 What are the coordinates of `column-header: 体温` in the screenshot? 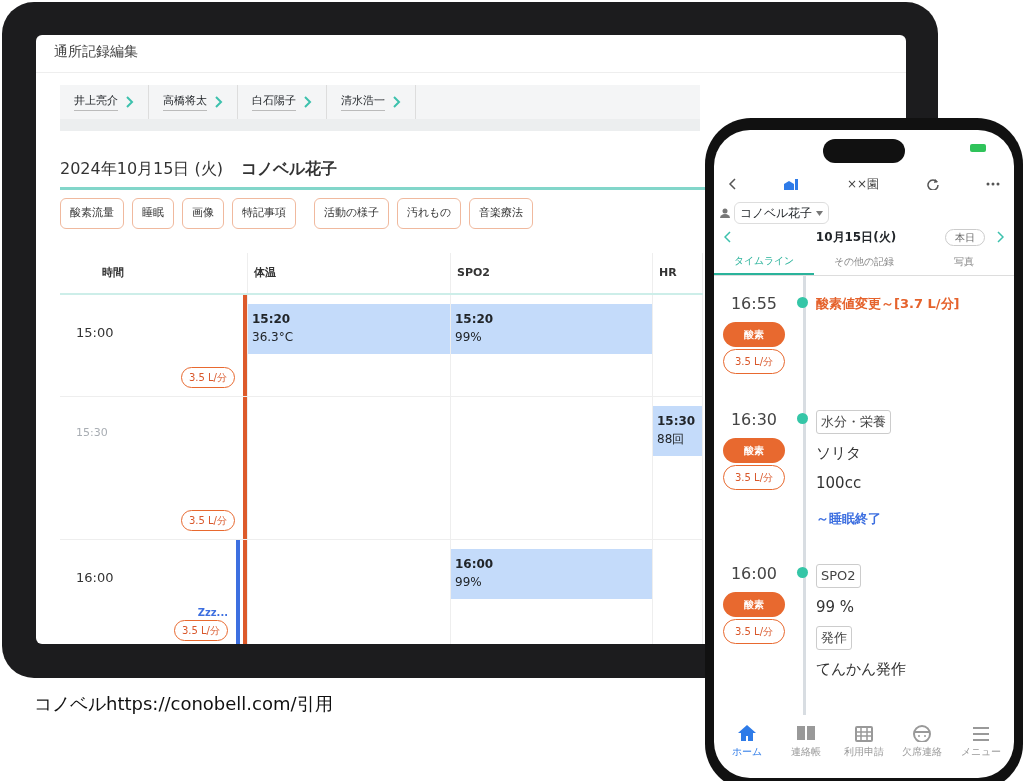 It's located at (265, 272).